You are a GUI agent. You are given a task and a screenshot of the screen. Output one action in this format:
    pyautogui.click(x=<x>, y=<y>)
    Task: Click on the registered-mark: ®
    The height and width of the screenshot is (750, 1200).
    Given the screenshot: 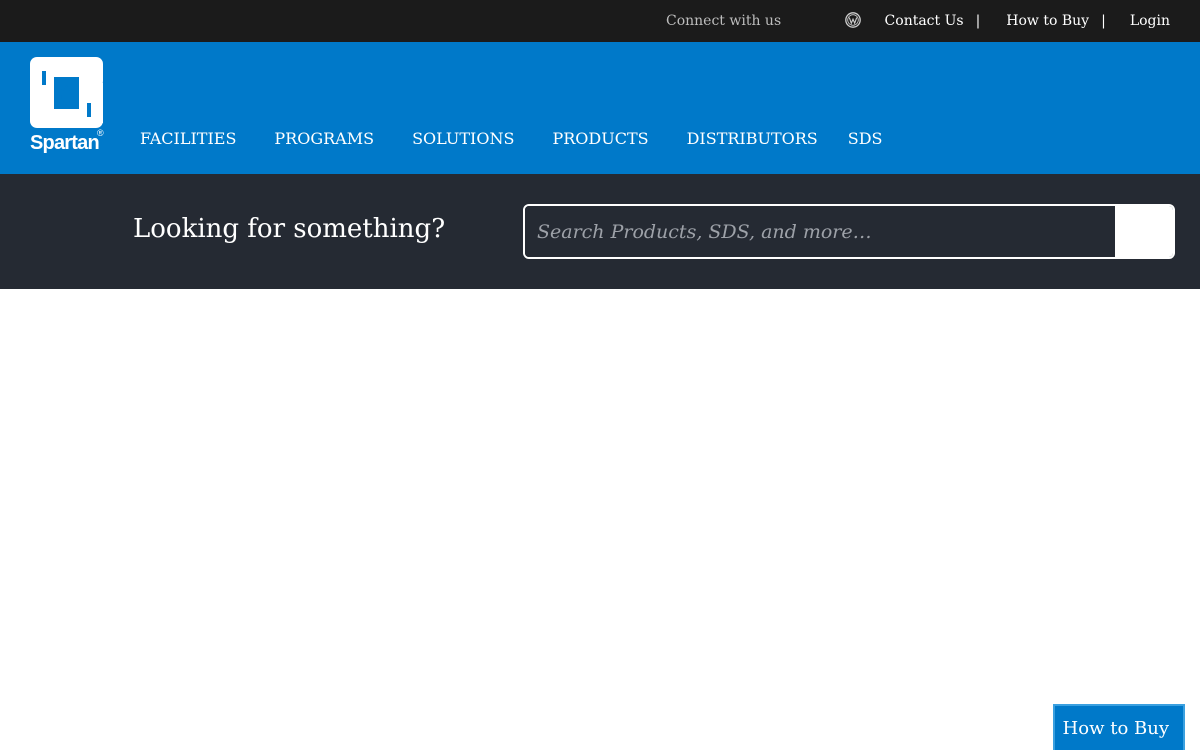 What is the action you would take?
    pyautogui.click(x=100, y=133)
    